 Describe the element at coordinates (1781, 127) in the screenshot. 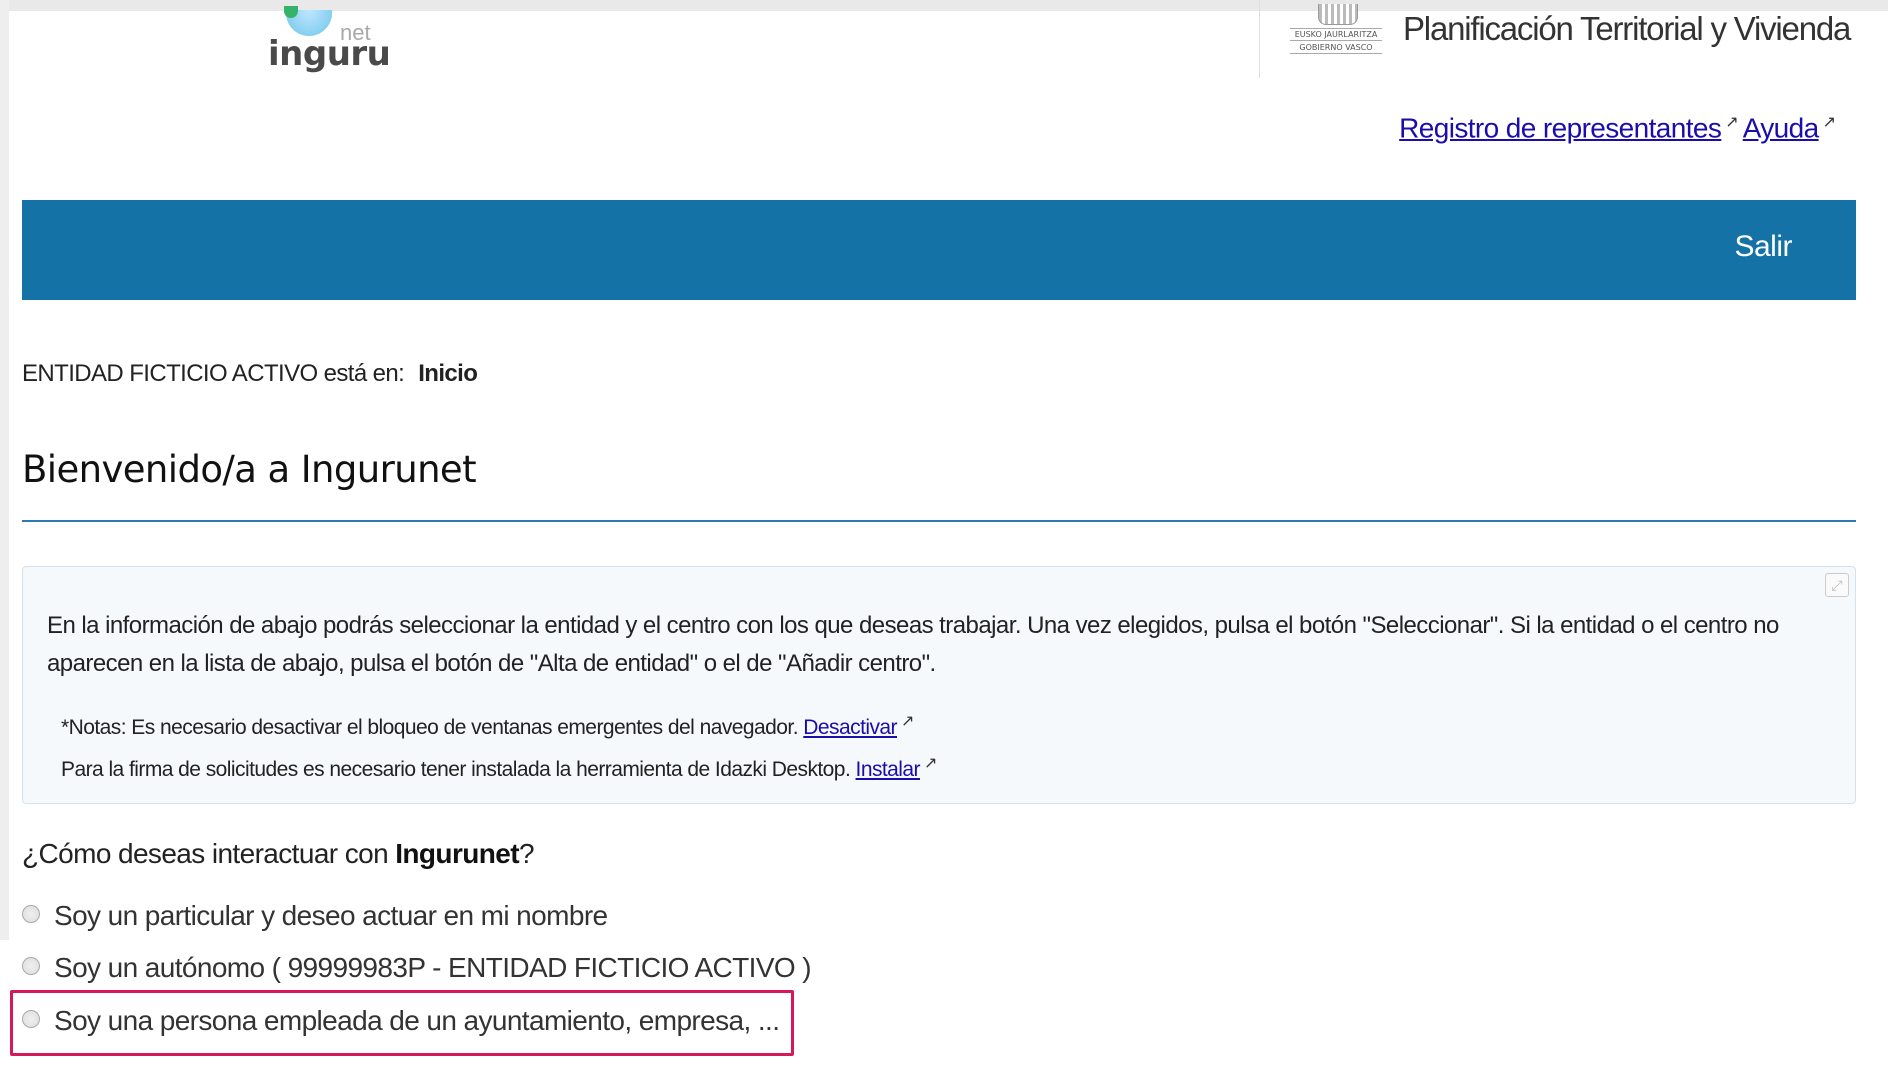

I see `ayuda-link: Ayuda` at that location.